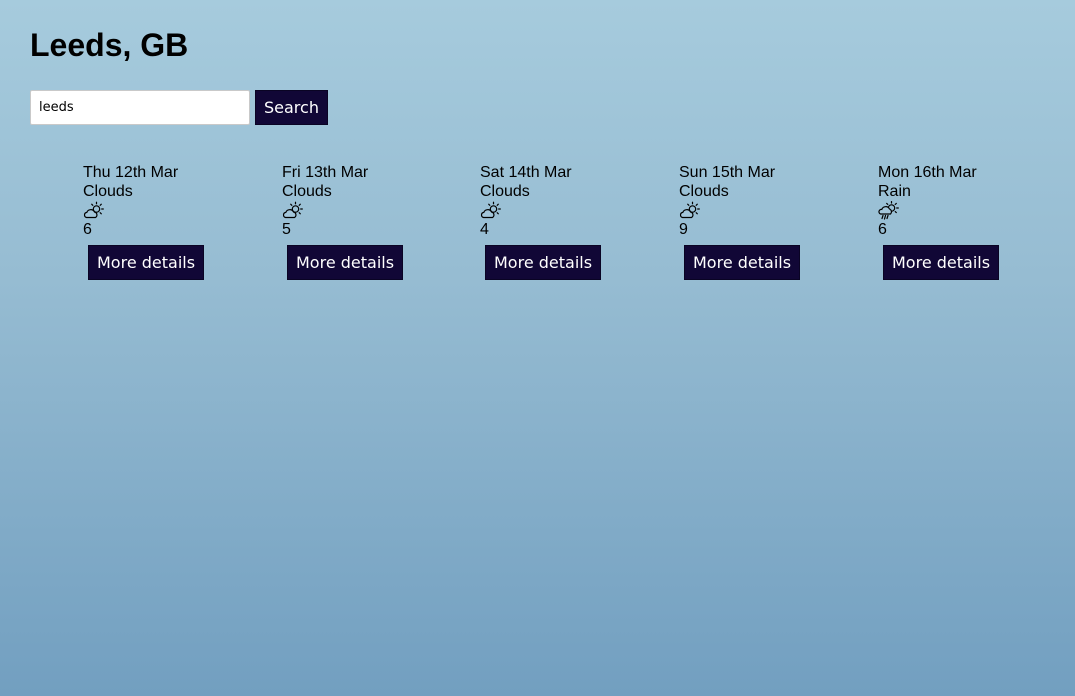  Describe the element at coordinates (555, 221) in the screenshot. I see `forecast-day: Sat 14th Mar Clouds 4 More details` at that location.